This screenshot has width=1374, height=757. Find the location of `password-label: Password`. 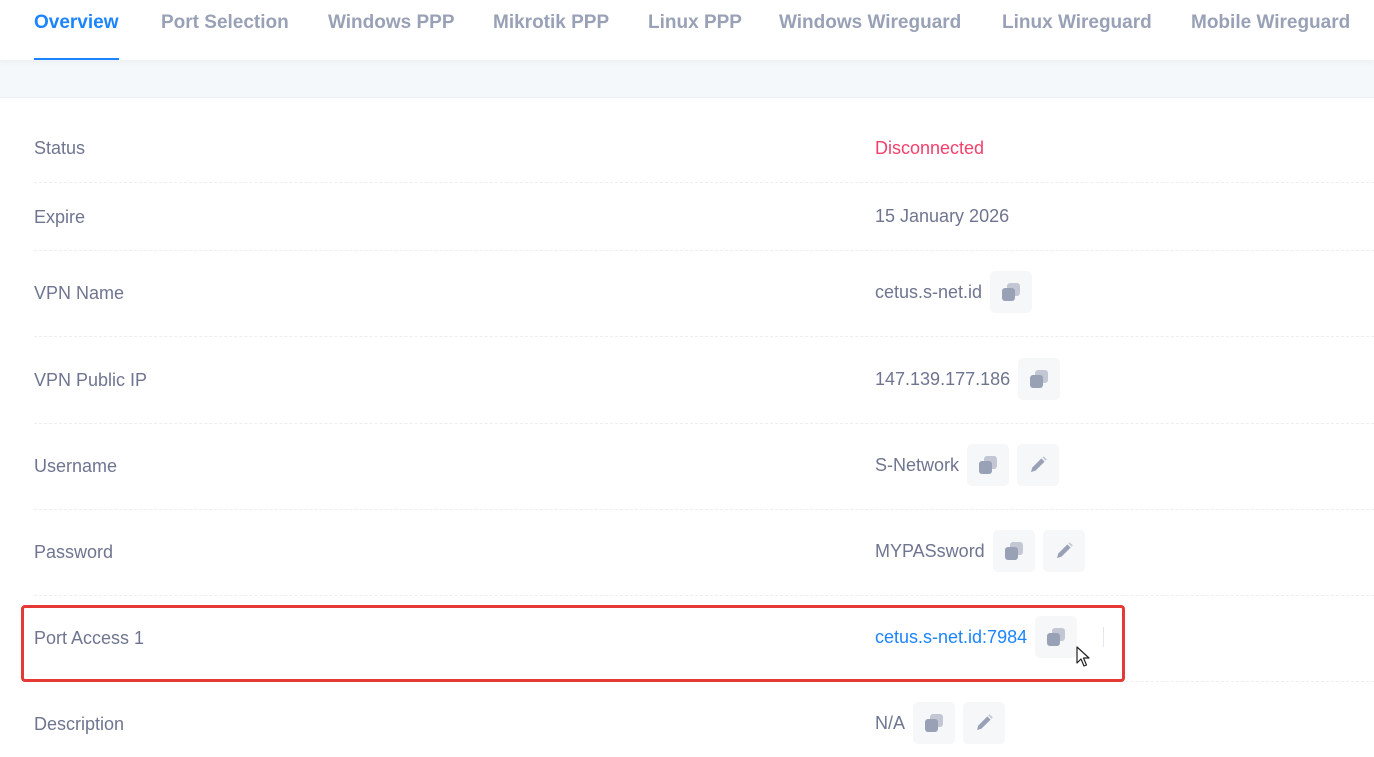

password-label: Password is located at coordinates (74, 552).